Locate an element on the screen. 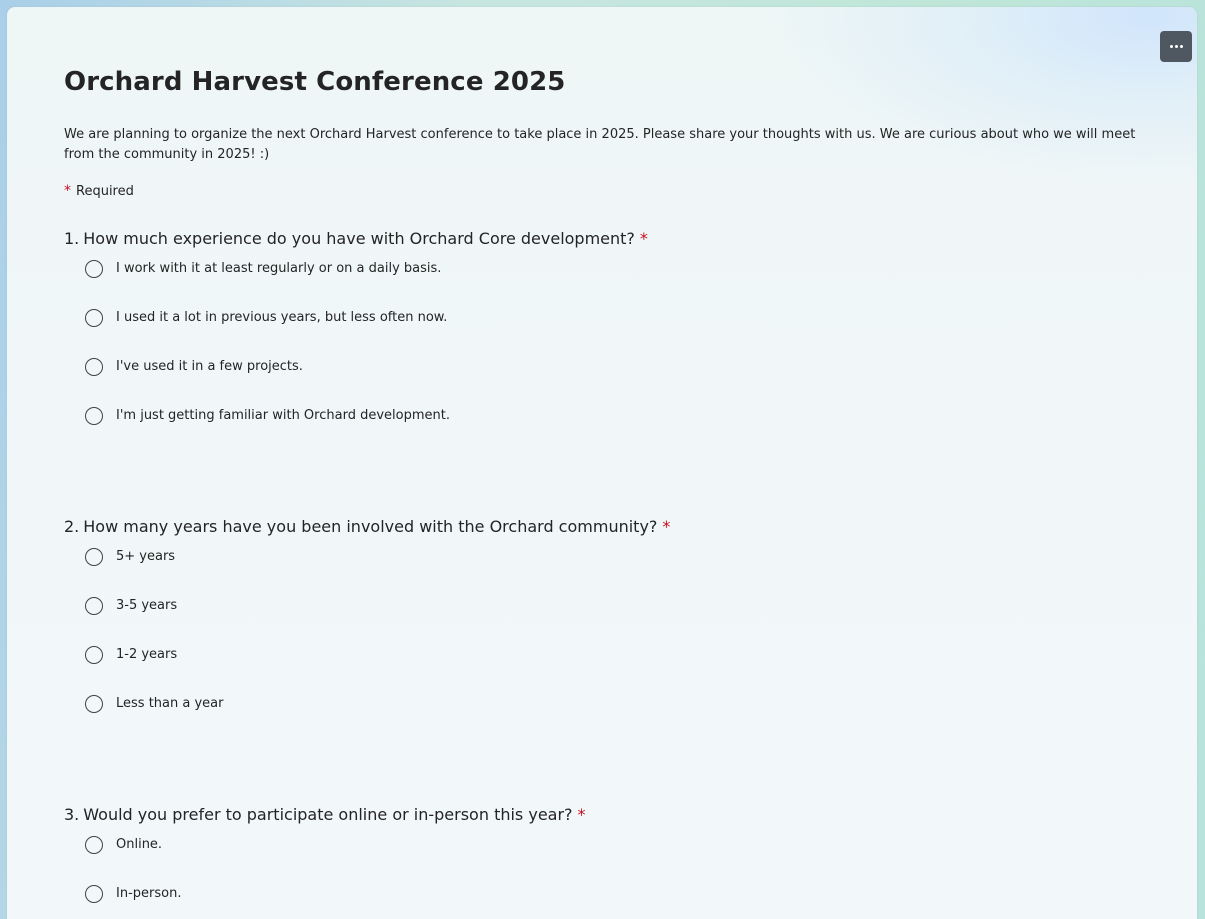 The height and width of the screenshot is (919, 1205). form-title: Orchard Harvest Conference 2025 is located at coordinates (315, 82).